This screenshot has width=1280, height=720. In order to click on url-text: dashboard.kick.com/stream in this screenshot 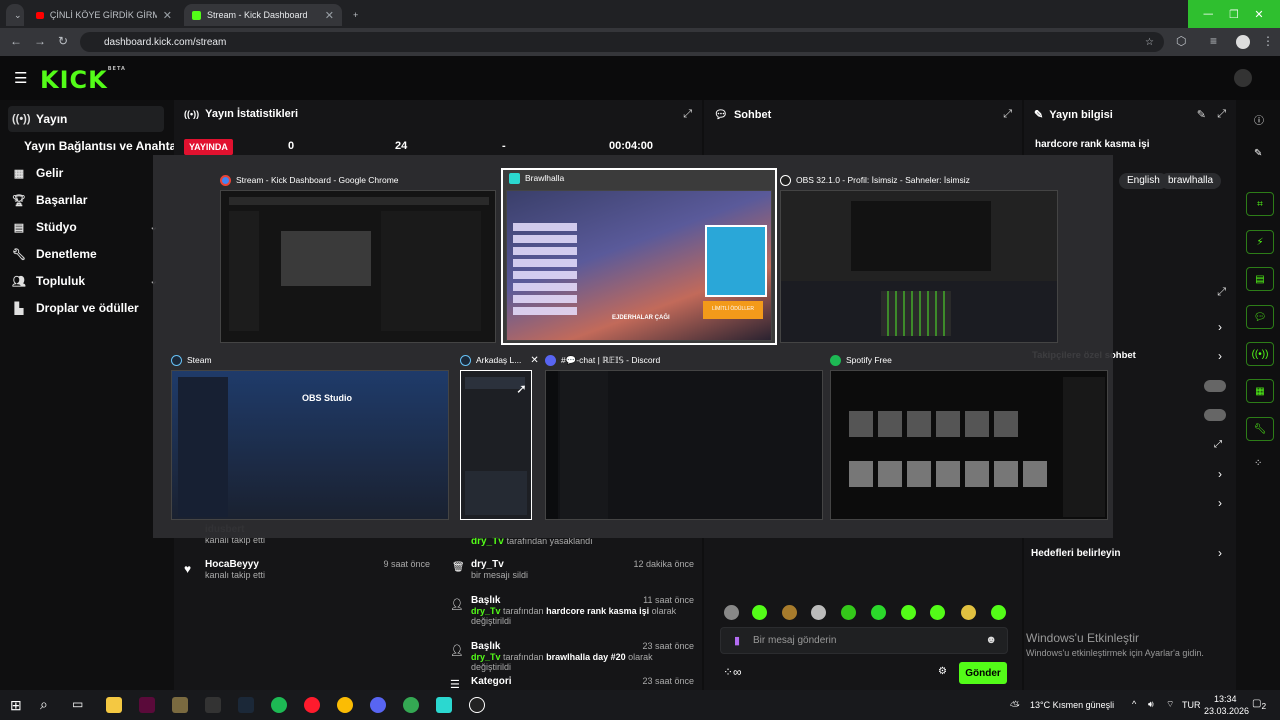, I will do `click(165, 42)`.